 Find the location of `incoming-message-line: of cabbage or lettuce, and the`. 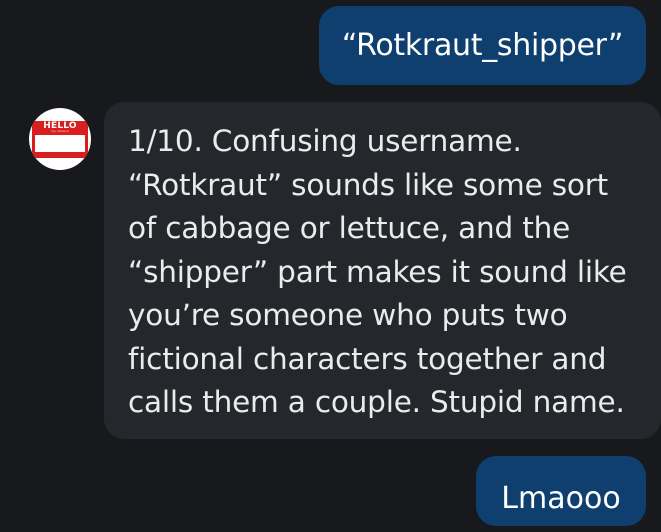

incoming-message-line: of cabbage or lettuce, and the is located at coordinates (349, 228).